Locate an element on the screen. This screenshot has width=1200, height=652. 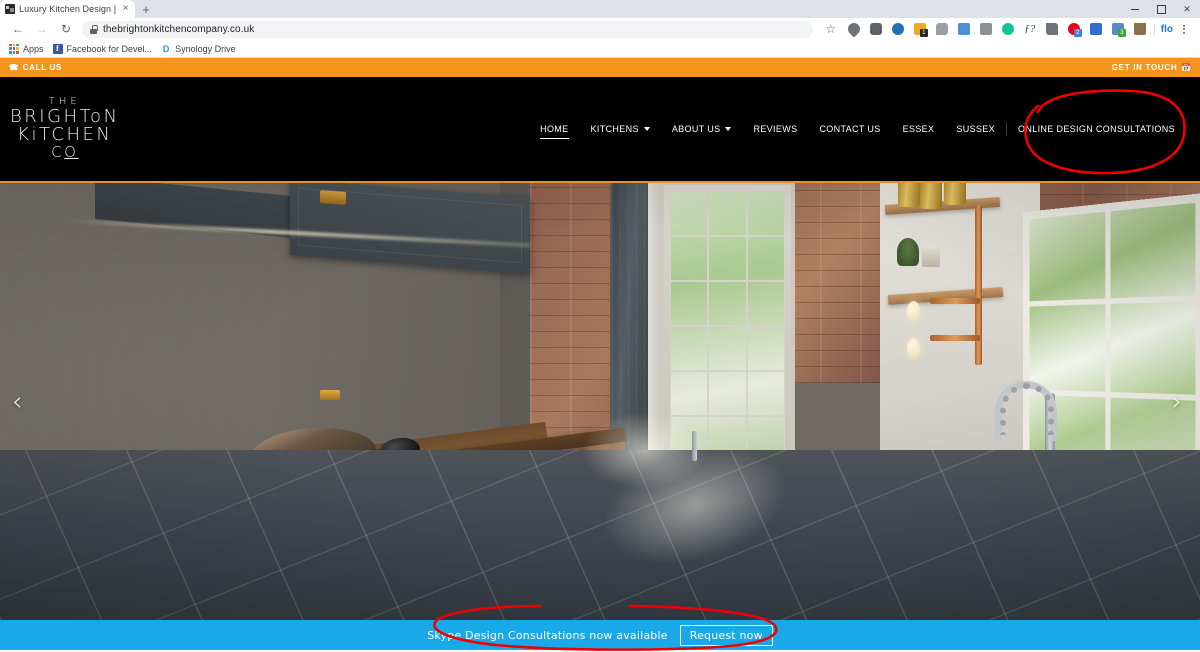
floor-sunlight is located at coordinates (645, 450).